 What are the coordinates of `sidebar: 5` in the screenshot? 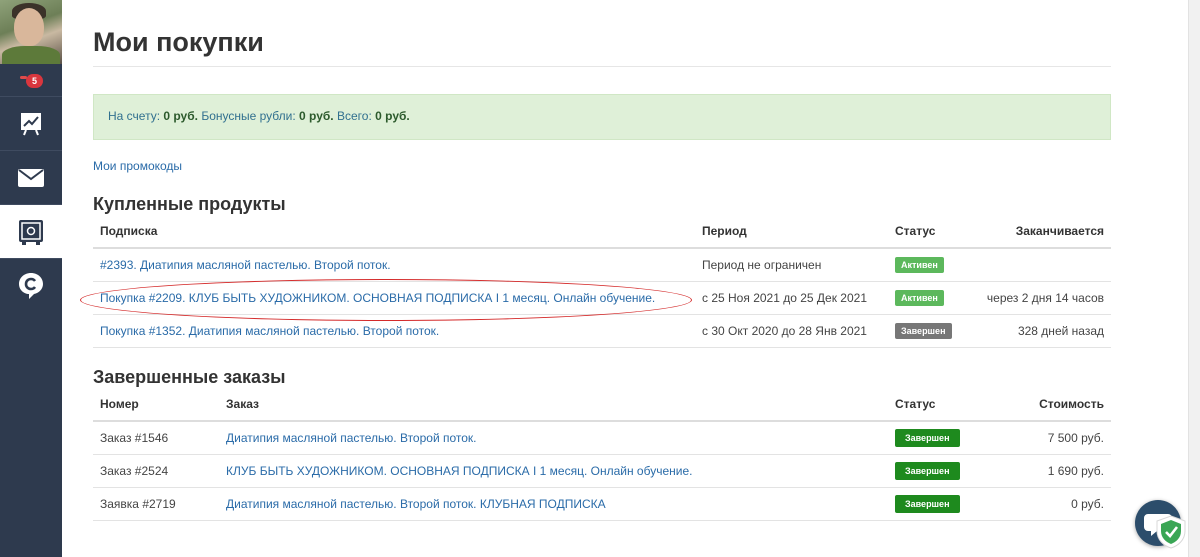 It's located at (31, 278).